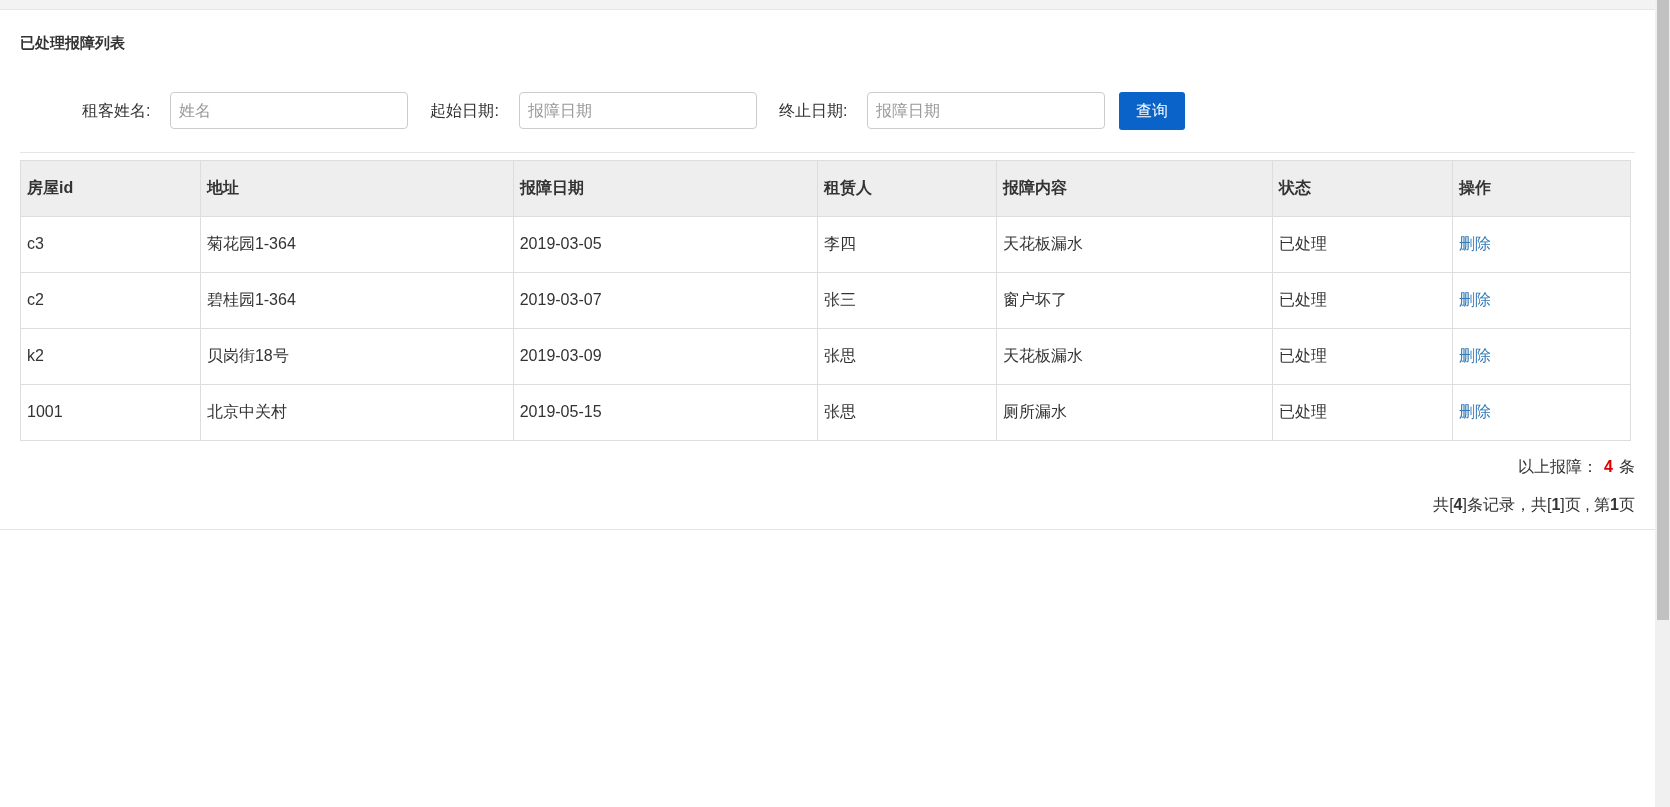  Describe the element at coordinates (1134, 412) in the screenshot. I see `table-cell: 厕所漏水` at that location.